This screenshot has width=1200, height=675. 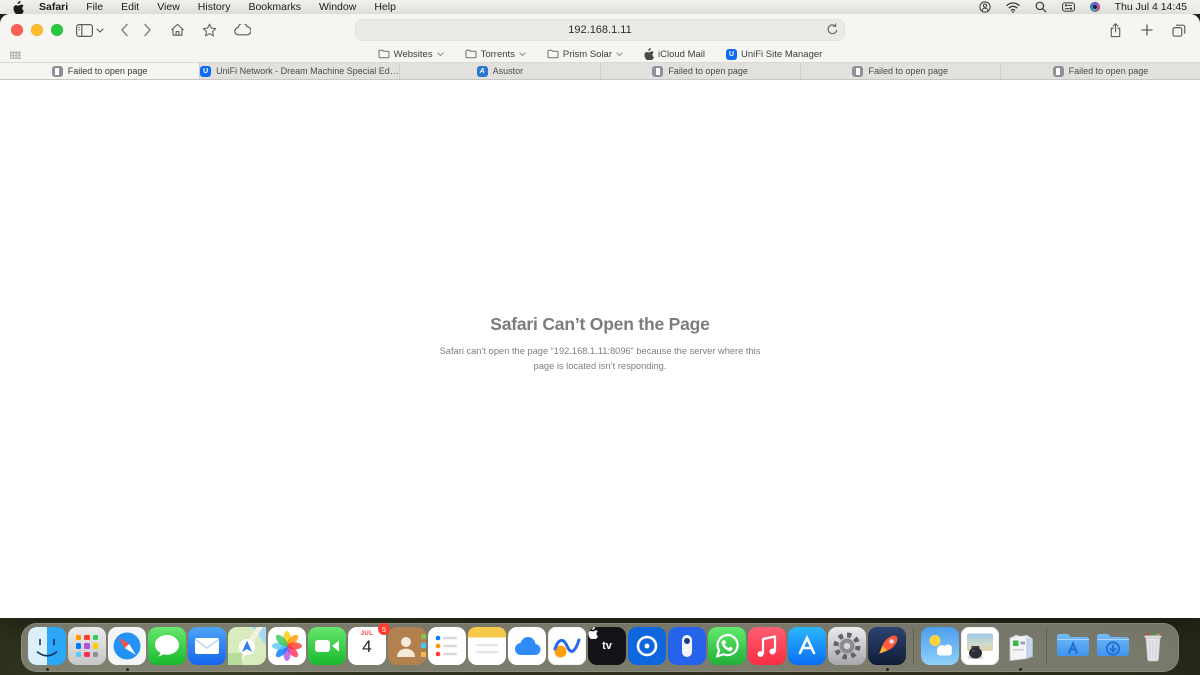 What do you see at coordinates (901, 71) in the screenshot?
I see `tab-failed-3: Failed to open page` at bounding box center [901, 71].